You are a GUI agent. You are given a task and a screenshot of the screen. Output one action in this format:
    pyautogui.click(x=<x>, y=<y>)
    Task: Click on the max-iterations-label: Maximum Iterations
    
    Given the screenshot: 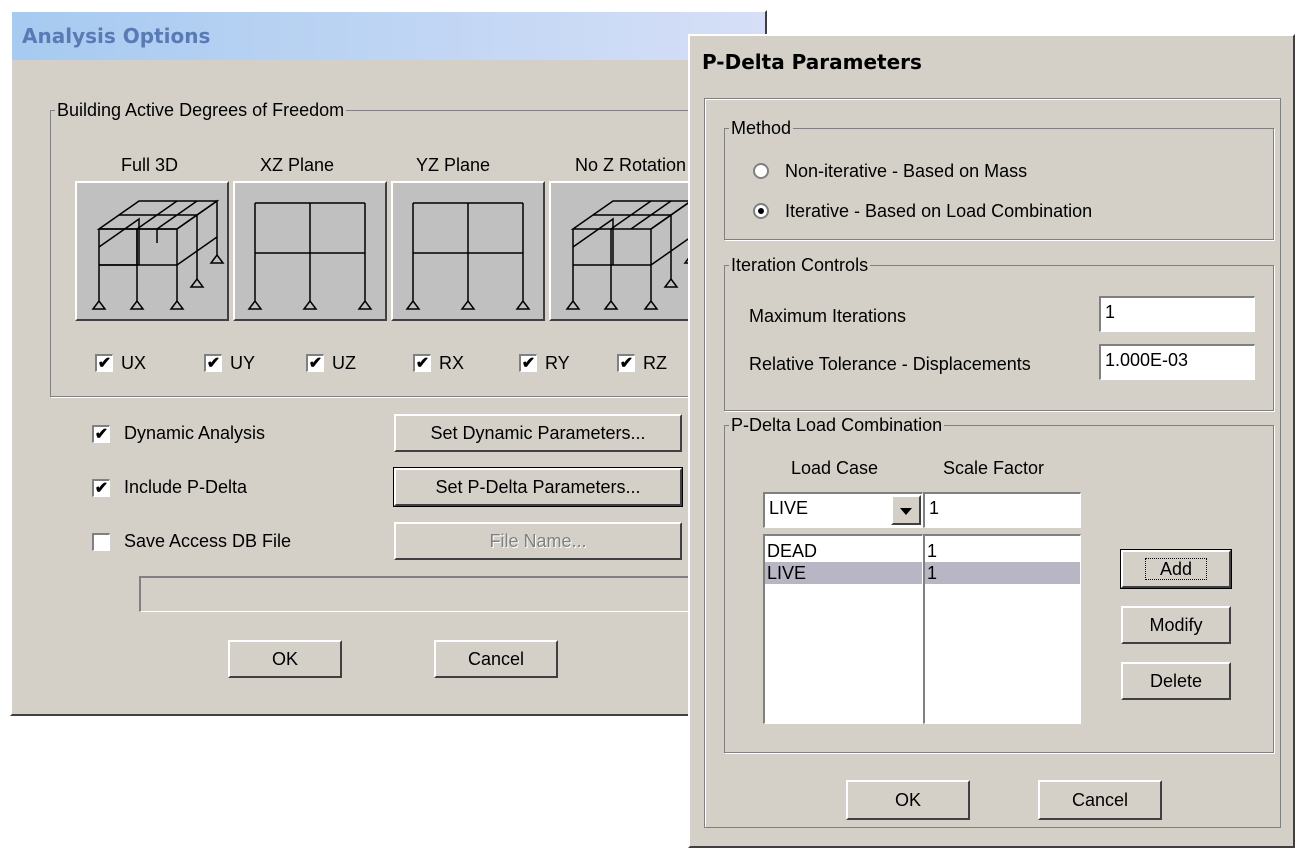 What is the action you would take?
    pyautogui.click(x=828, y=316)
    